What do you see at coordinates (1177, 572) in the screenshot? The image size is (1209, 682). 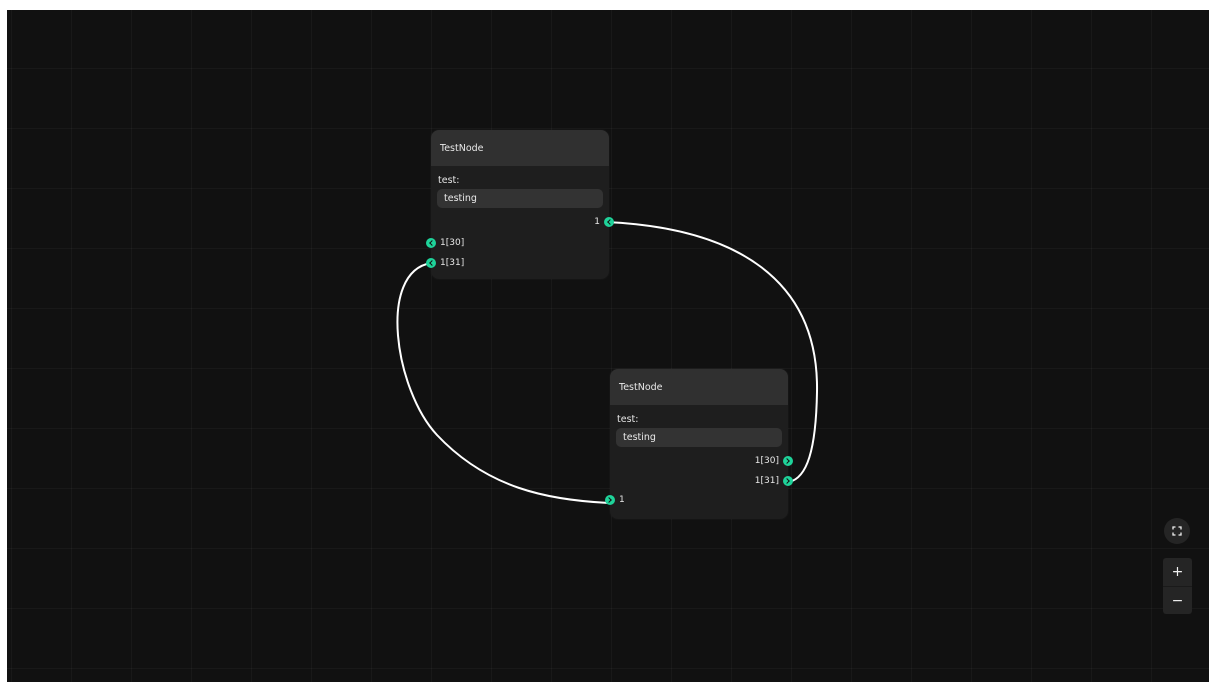 I see `zoom-in-button: +` at bounding box center [1177, 572].